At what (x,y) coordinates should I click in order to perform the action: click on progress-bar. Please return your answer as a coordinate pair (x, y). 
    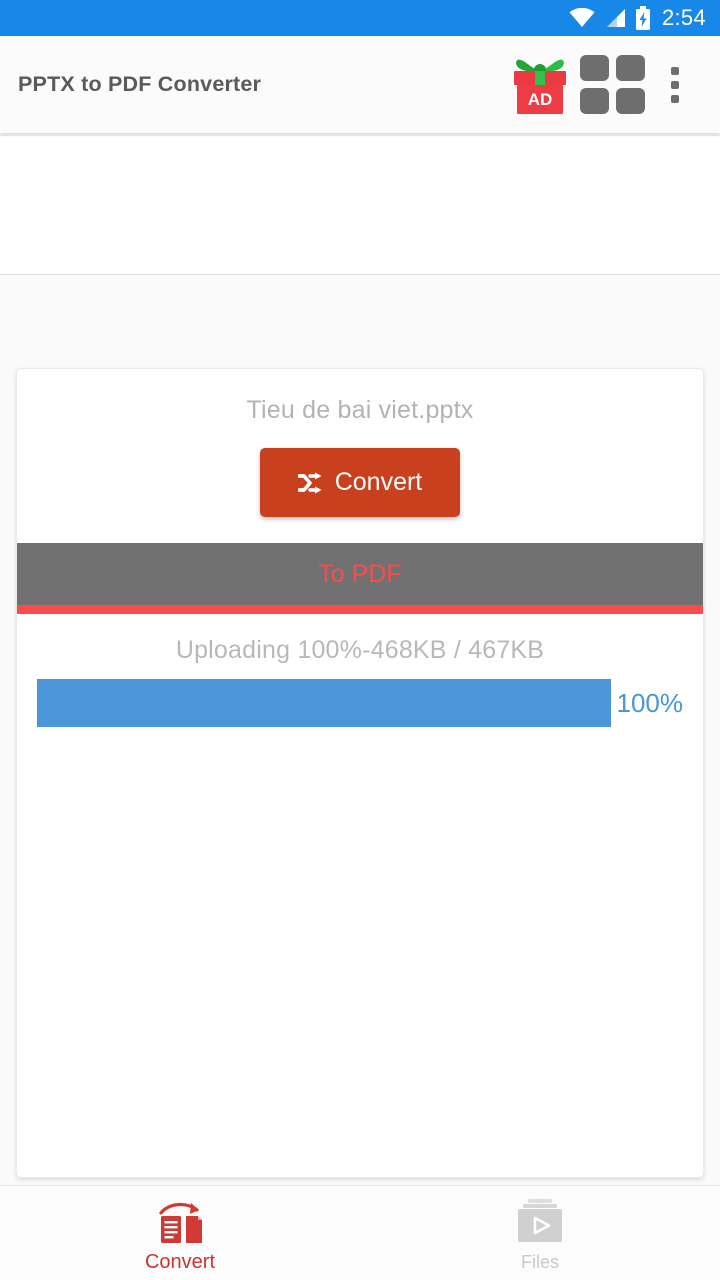
    Looking at the image, I should click on (324, 703).